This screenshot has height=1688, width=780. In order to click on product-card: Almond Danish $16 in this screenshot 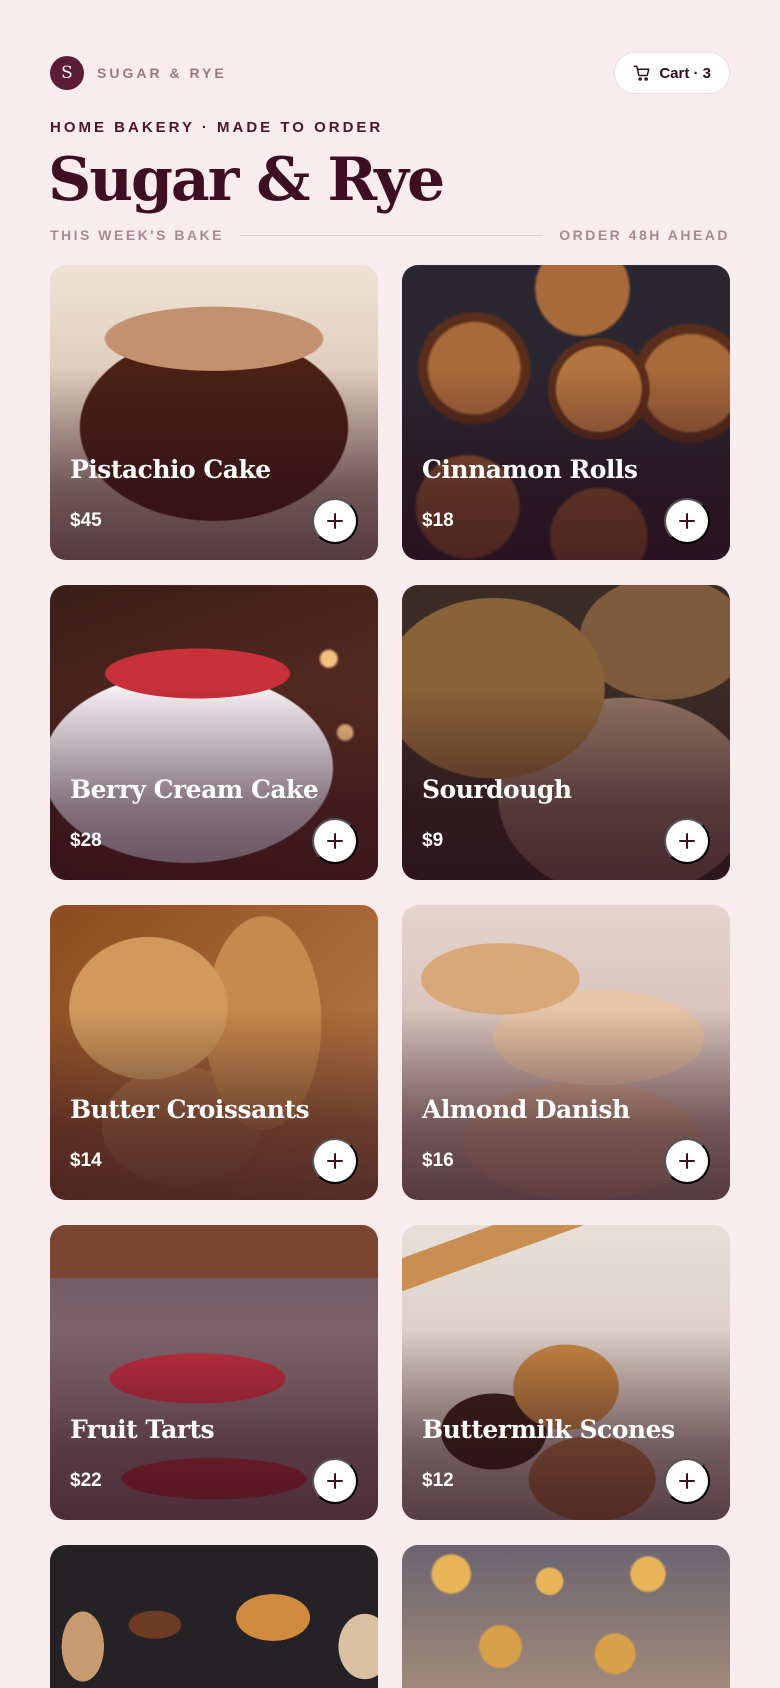, I will do `click(566, 1052)`.